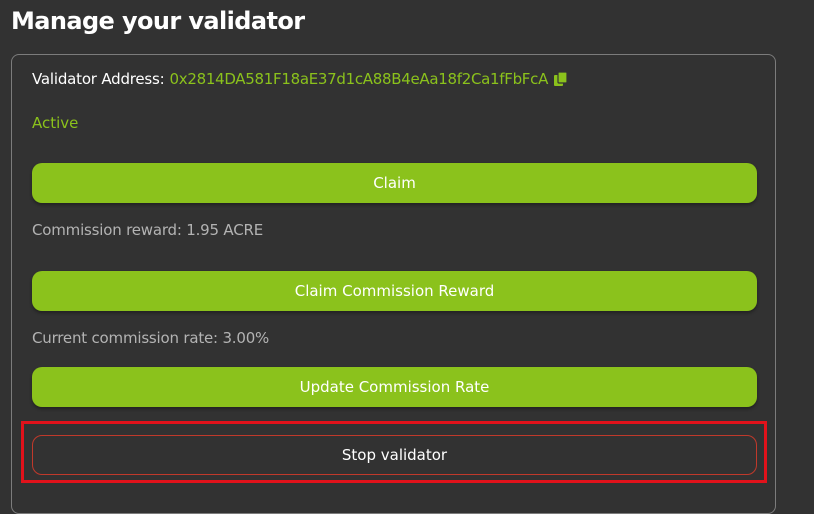  What do you see at coordinates (394, 291) in the screenshot?
I see `claim-commission-reward-button: Claim Commission Reward` at bounding box center [394, 291].